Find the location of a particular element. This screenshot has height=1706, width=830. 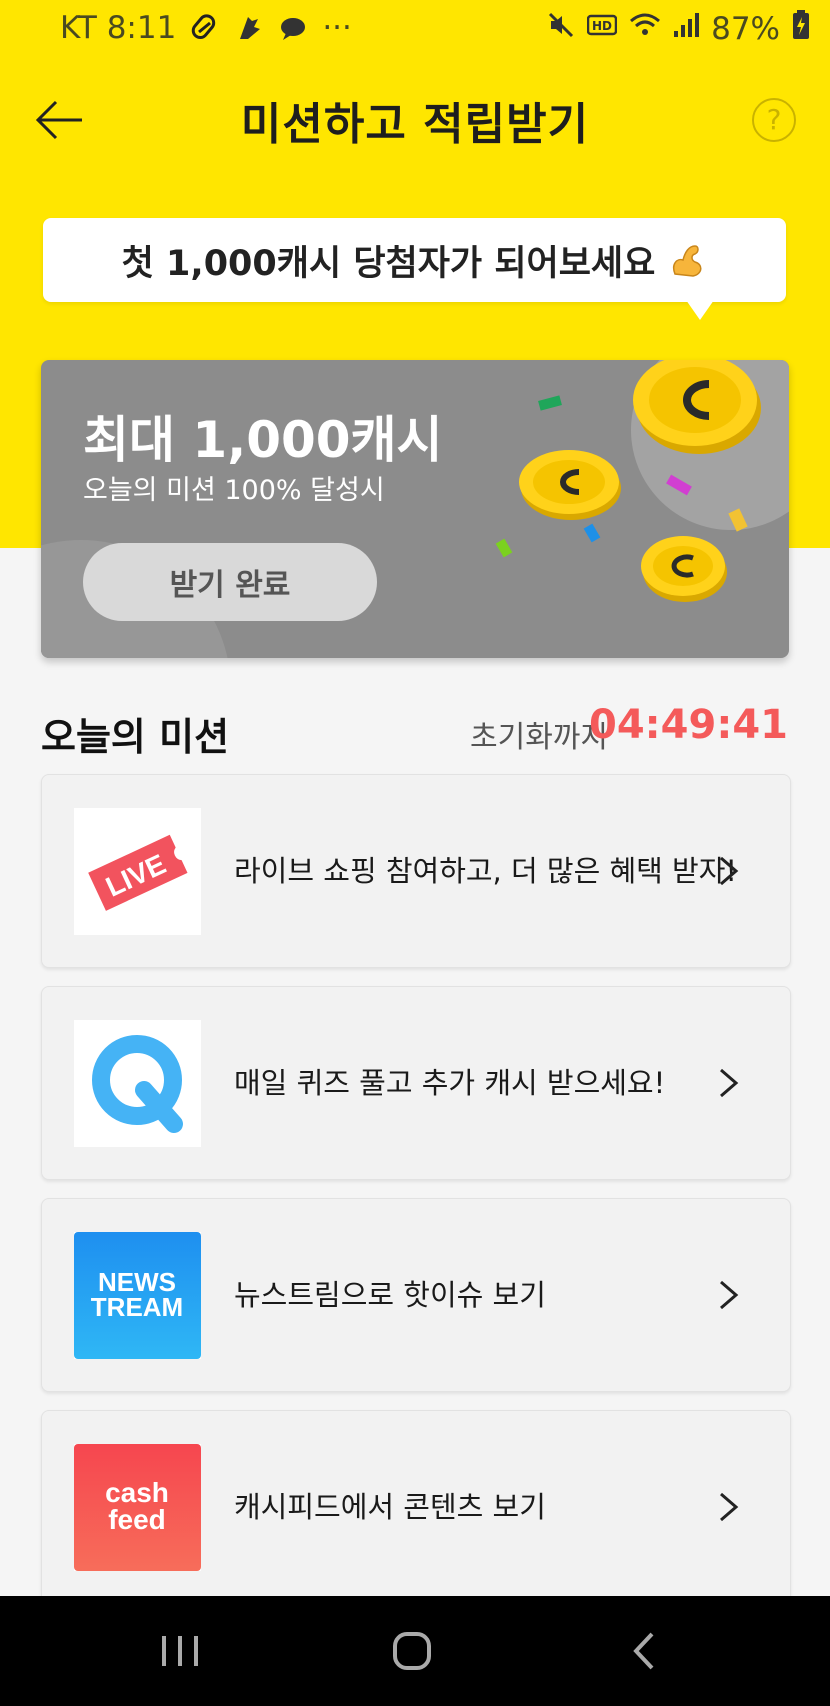

hd-voice-icon: HD is located at coordinates (602, 29).